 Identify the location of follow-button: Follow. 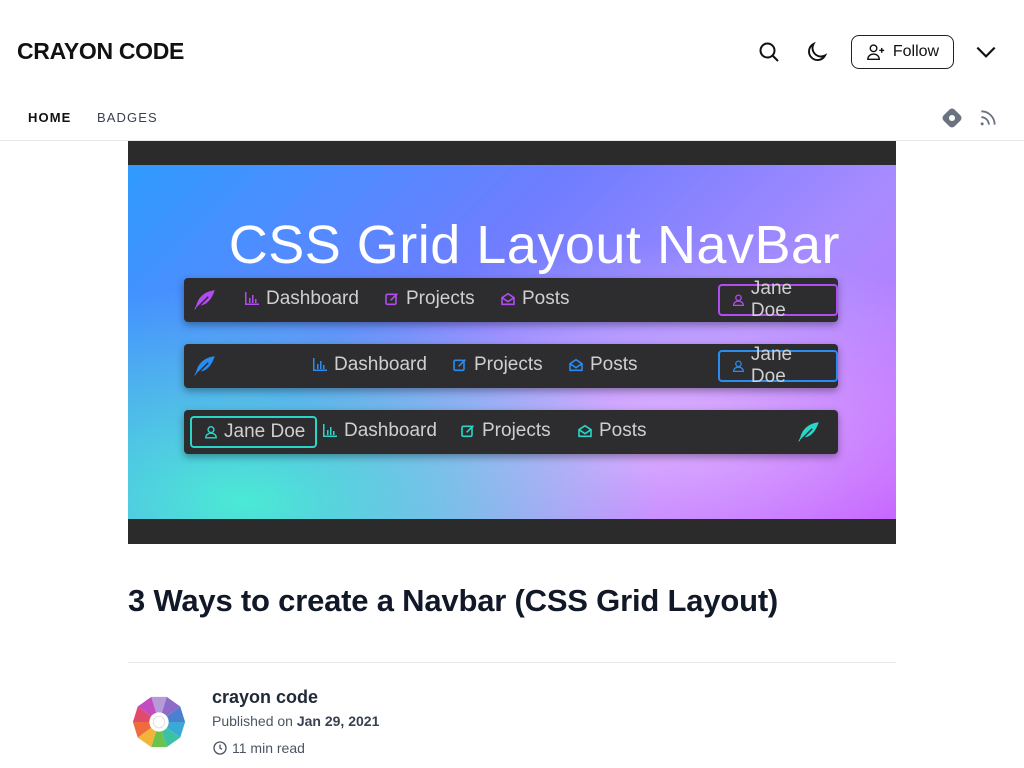
(902, 52).